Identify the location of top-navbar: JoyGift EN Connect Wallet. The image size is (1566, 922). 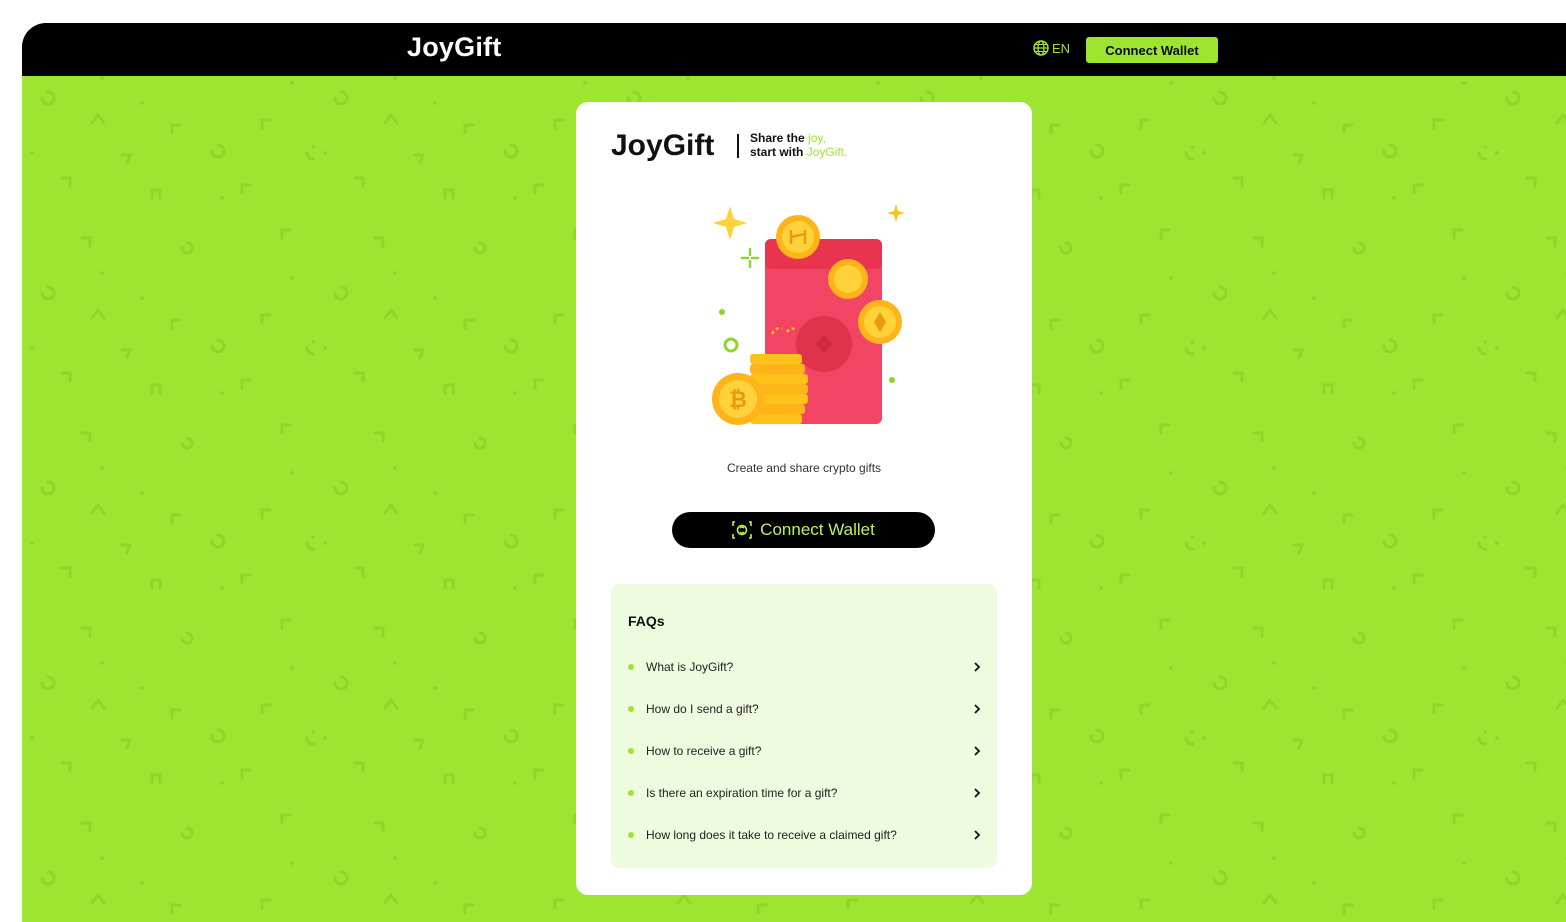
(794, 49).